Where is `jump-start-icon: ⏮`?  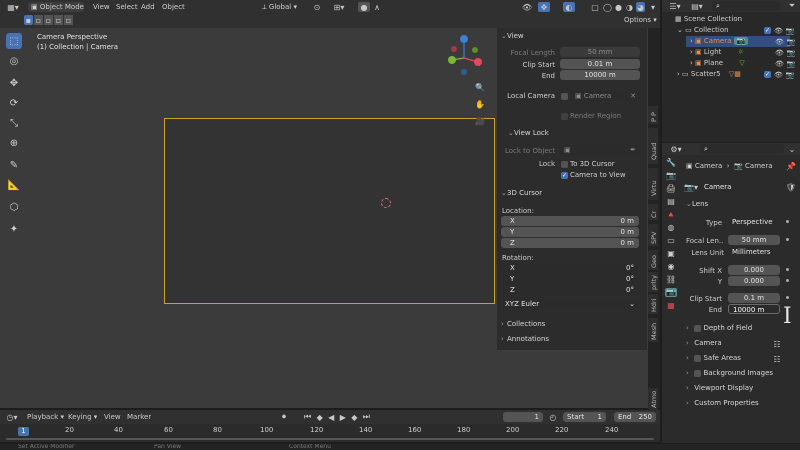
jump-start-icon: ⏮ is located at coordinates (307, 417).